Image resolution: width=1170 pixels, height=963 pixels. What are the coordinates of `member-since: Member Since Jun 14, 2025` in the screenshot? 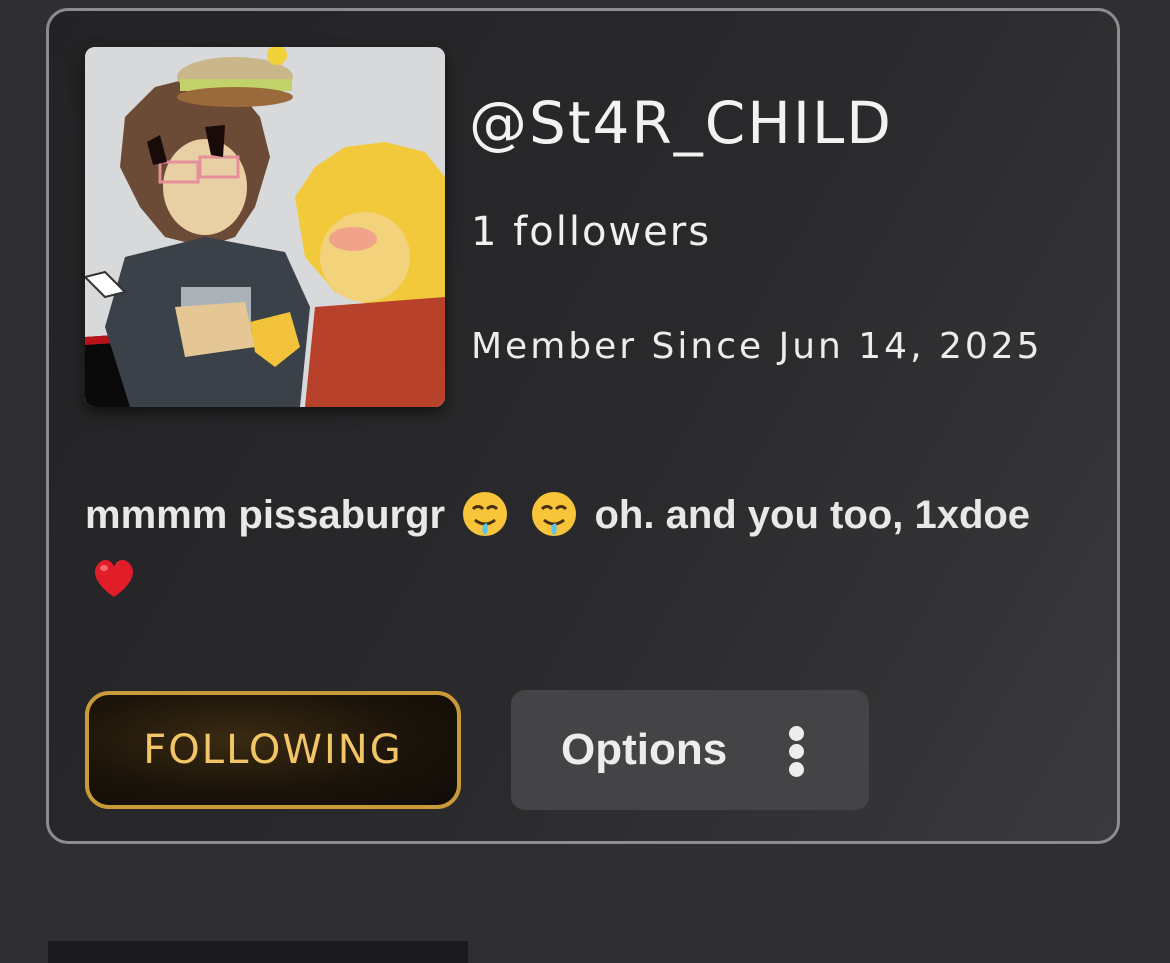 It's located at (757, 346).